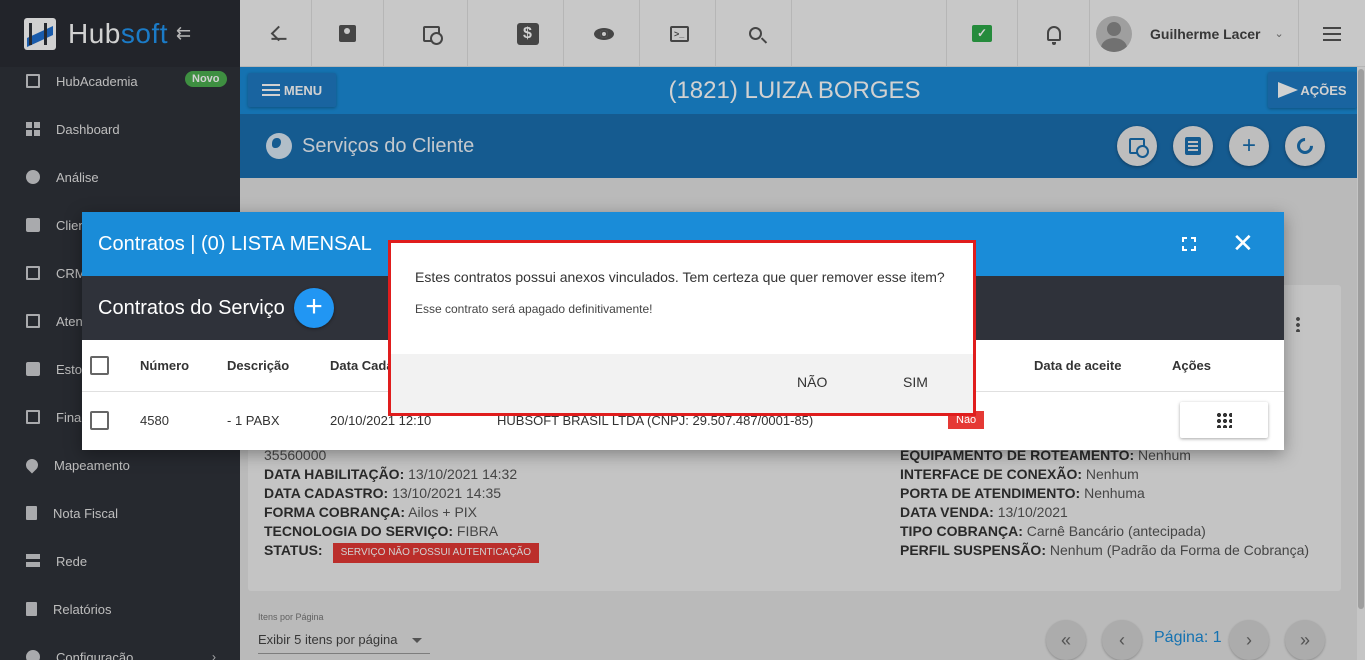  I want to click on row-actions-button, so click(1224, 420).